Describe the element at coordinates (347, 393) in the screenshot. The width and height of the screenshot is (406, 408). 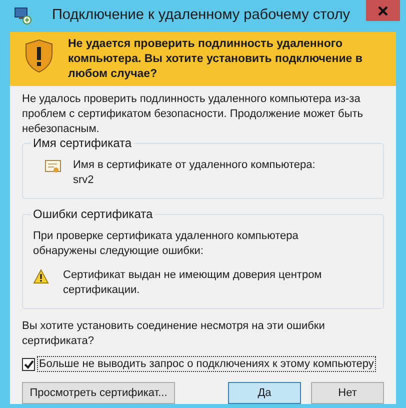
I see `dialog-button: Нет` at that location.